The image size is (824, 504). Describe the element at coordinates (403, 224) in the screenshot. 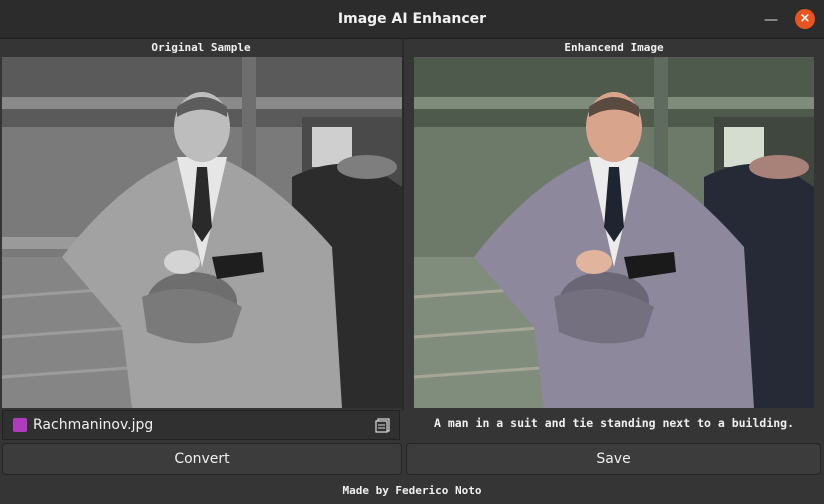

I see `panel-divider` at that location.